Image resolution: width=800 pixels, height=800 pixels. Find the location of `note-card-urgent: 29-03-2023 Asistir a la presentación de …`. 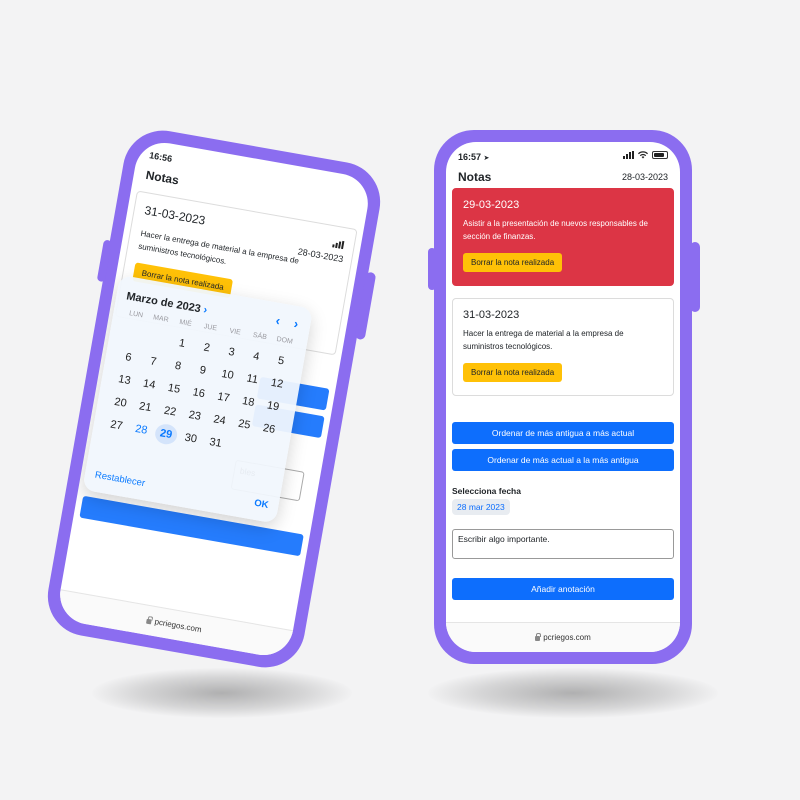

note-card-urgent: 29-03-2023 Asistir a la presentación de … is located at coordinates (563, 237).